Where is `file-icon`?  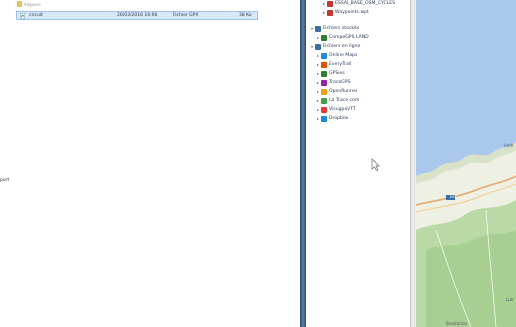
file-icon is located at coordinates (19, 4).